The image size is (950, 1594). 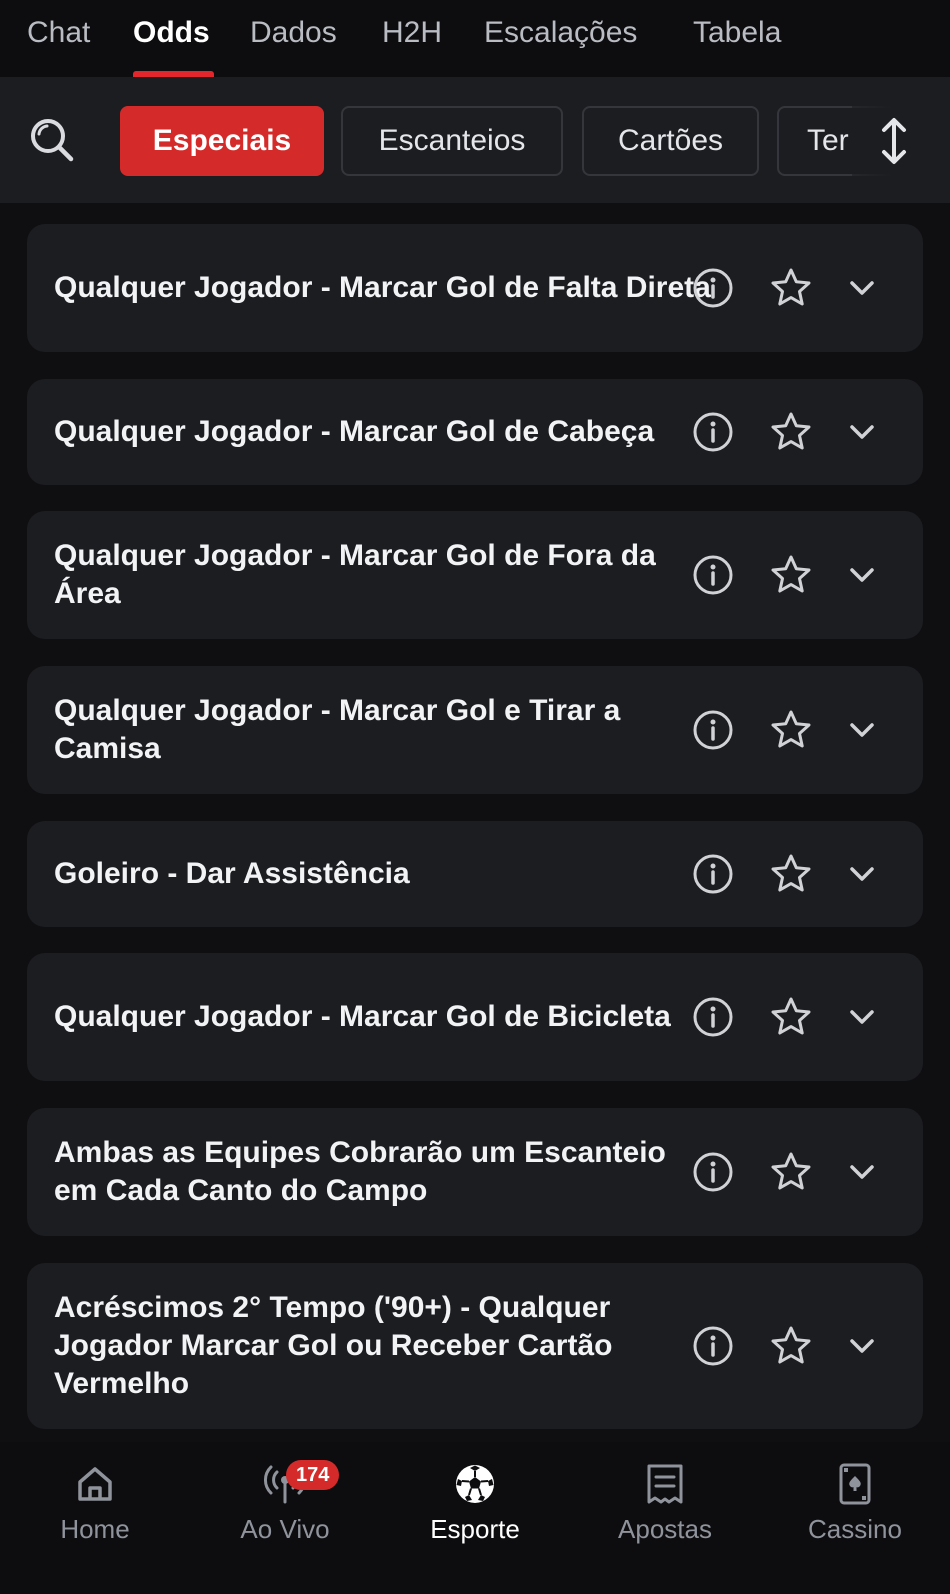 What do you see at coordinates (232, 873) in the screenshot?
I see `market-title: Goleiro - Dar Assistência` at bounding box center [232, 873].